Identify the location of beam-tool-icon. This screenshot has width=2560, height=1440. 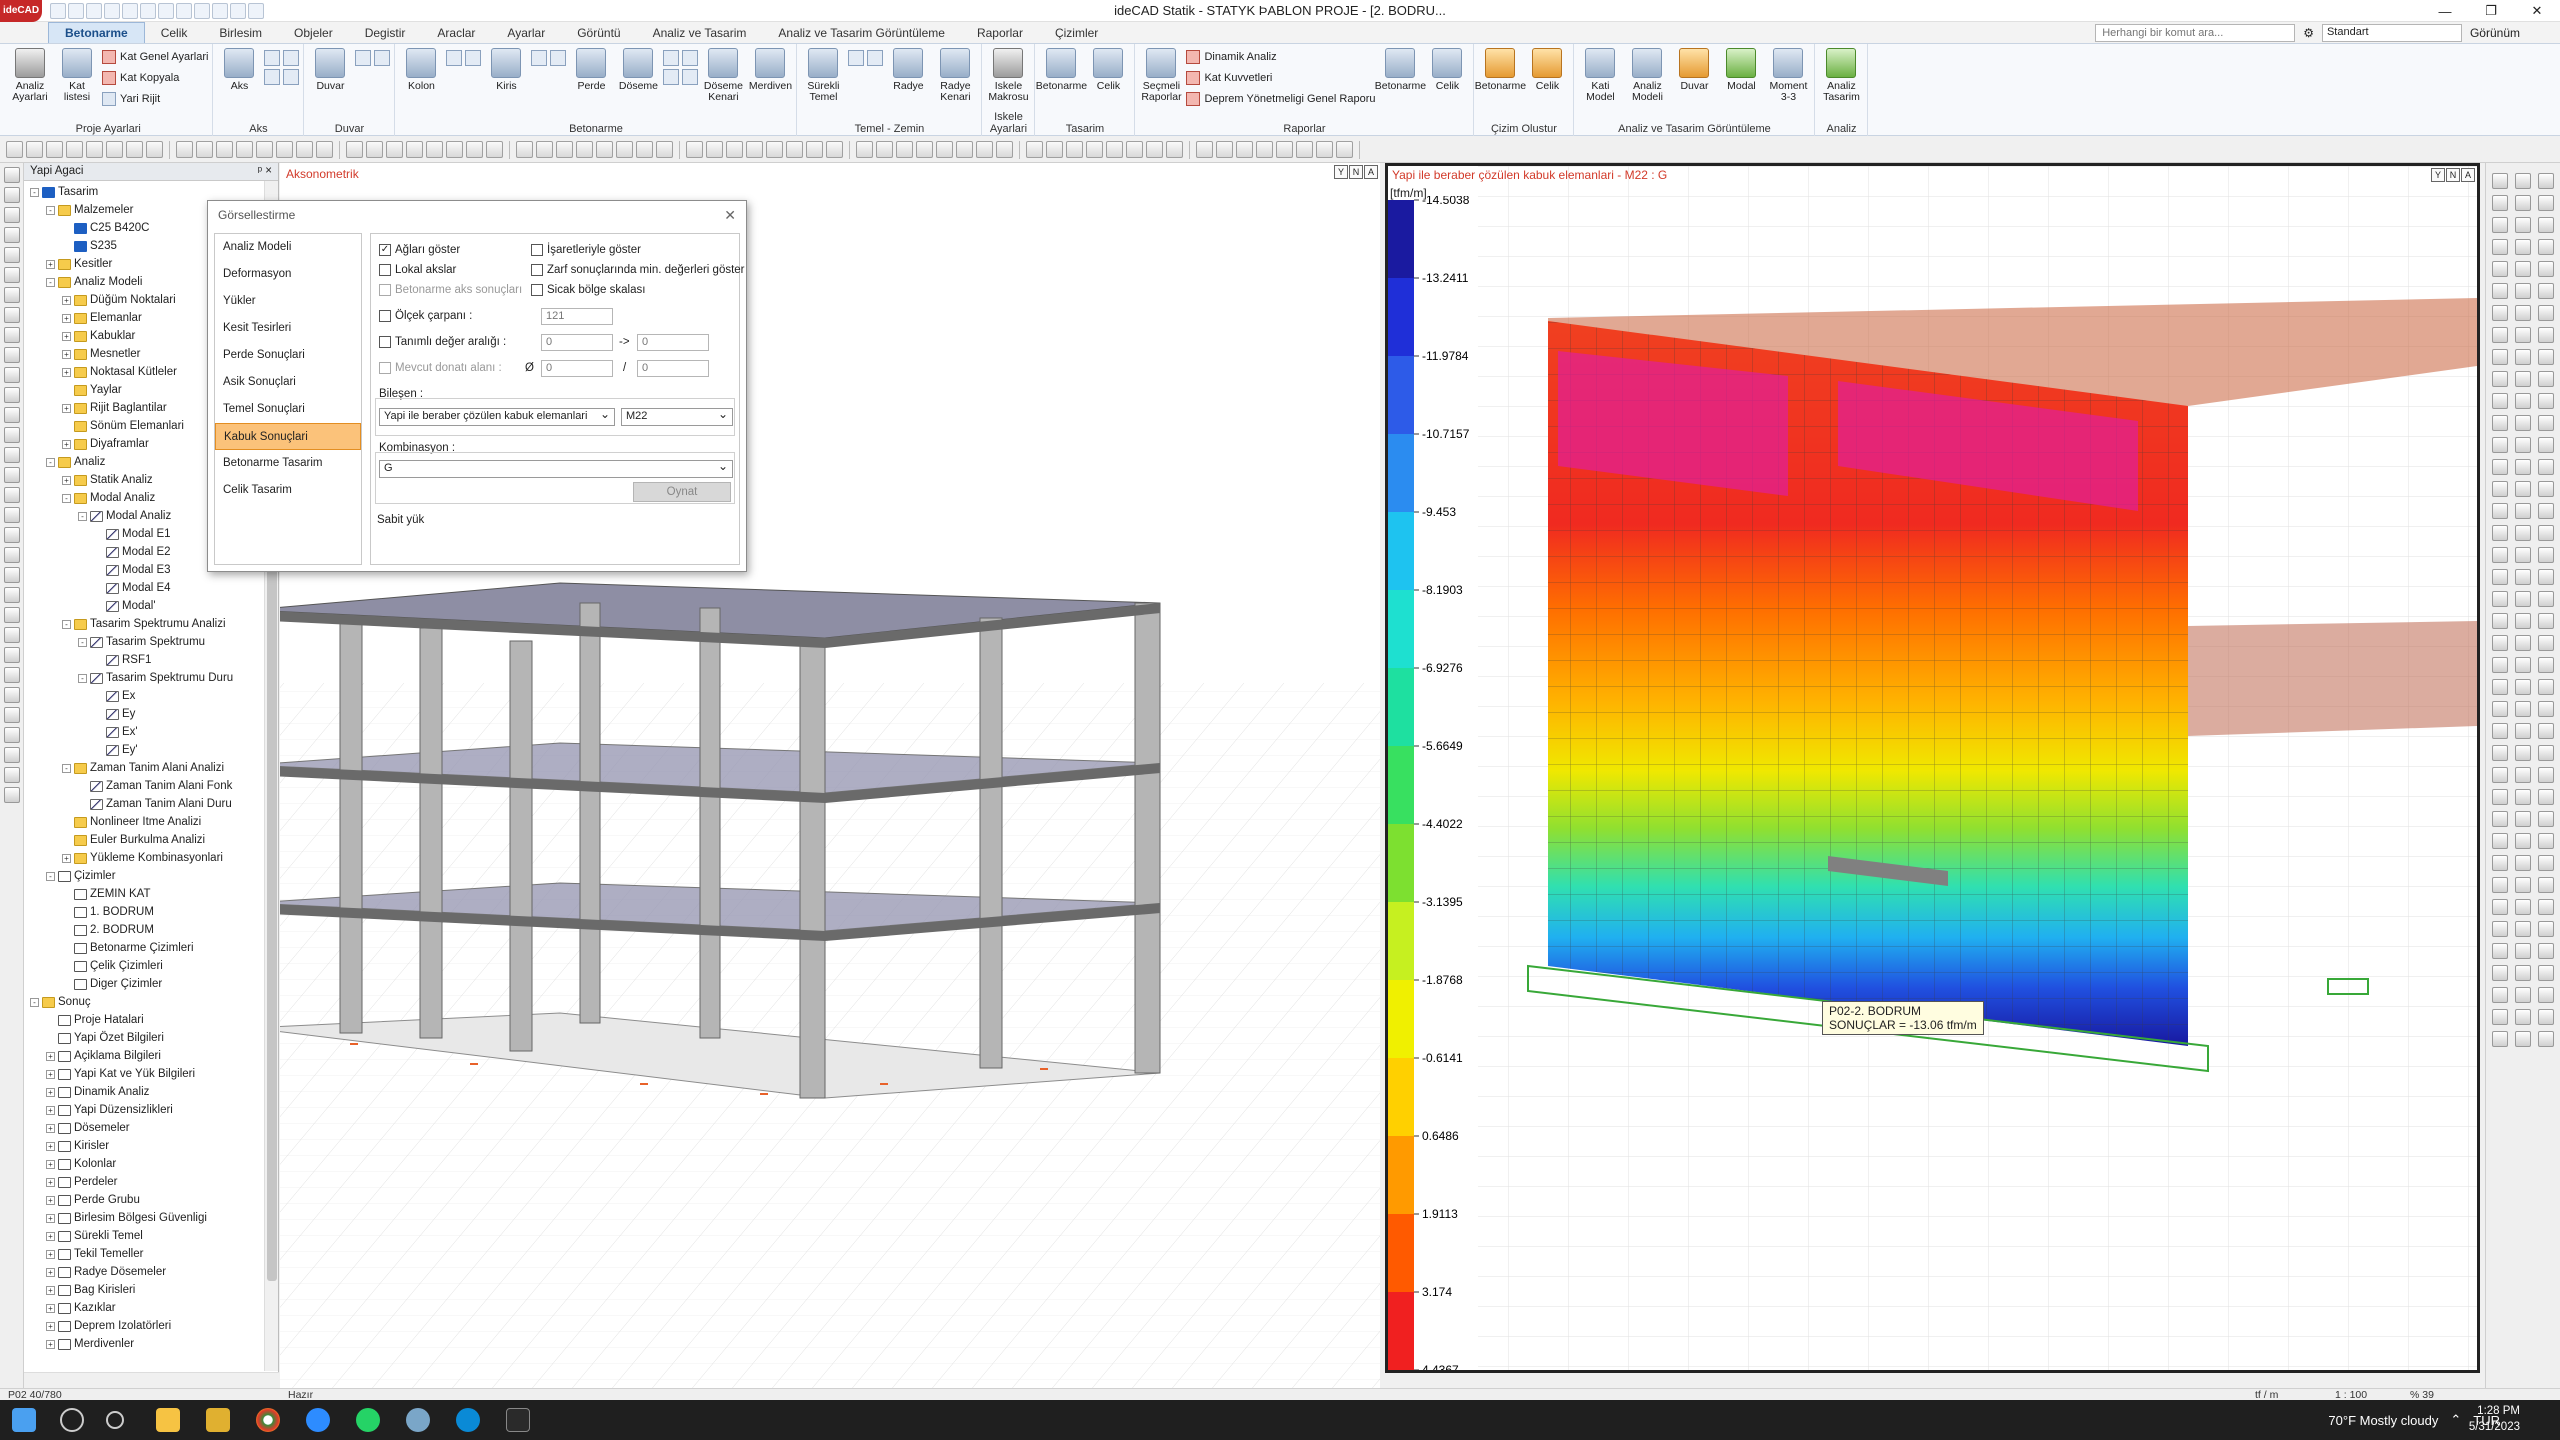
(539, 58).